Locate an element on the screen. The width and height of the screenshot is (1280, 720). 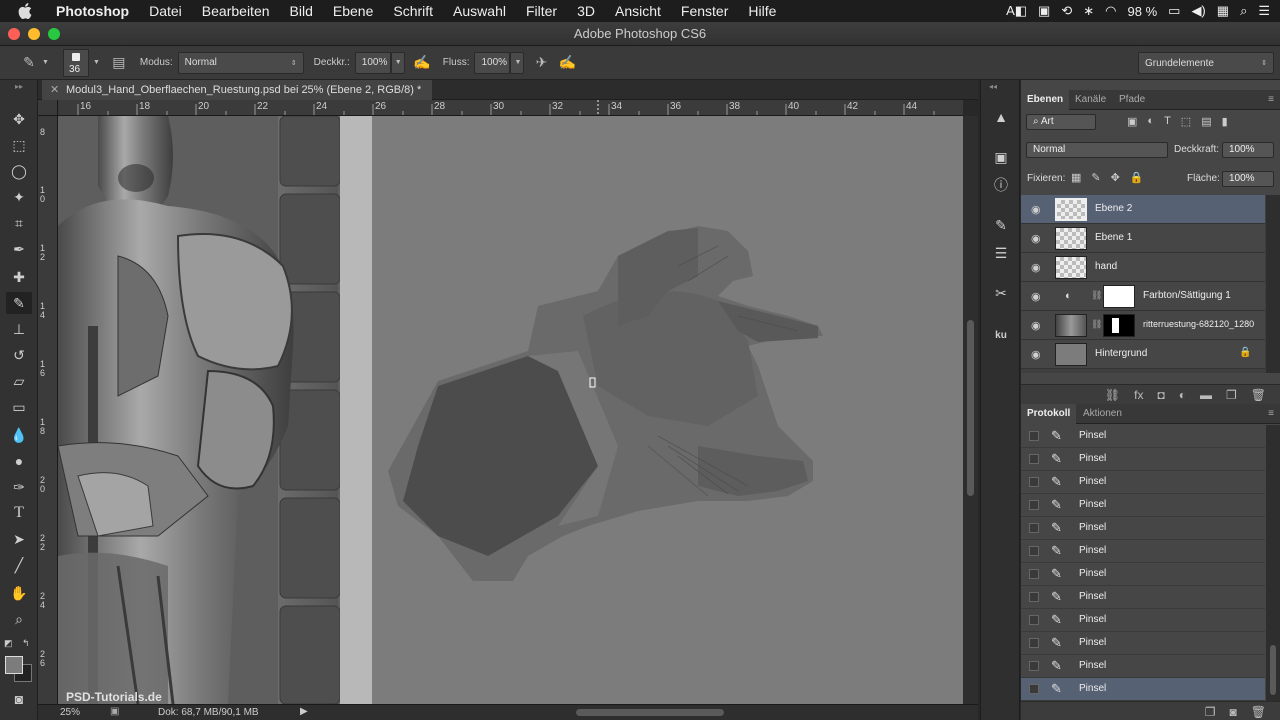
layer-row: ◉ ⛓ ritterruestung-682120_1280 is located at coordinates (1143, 325).